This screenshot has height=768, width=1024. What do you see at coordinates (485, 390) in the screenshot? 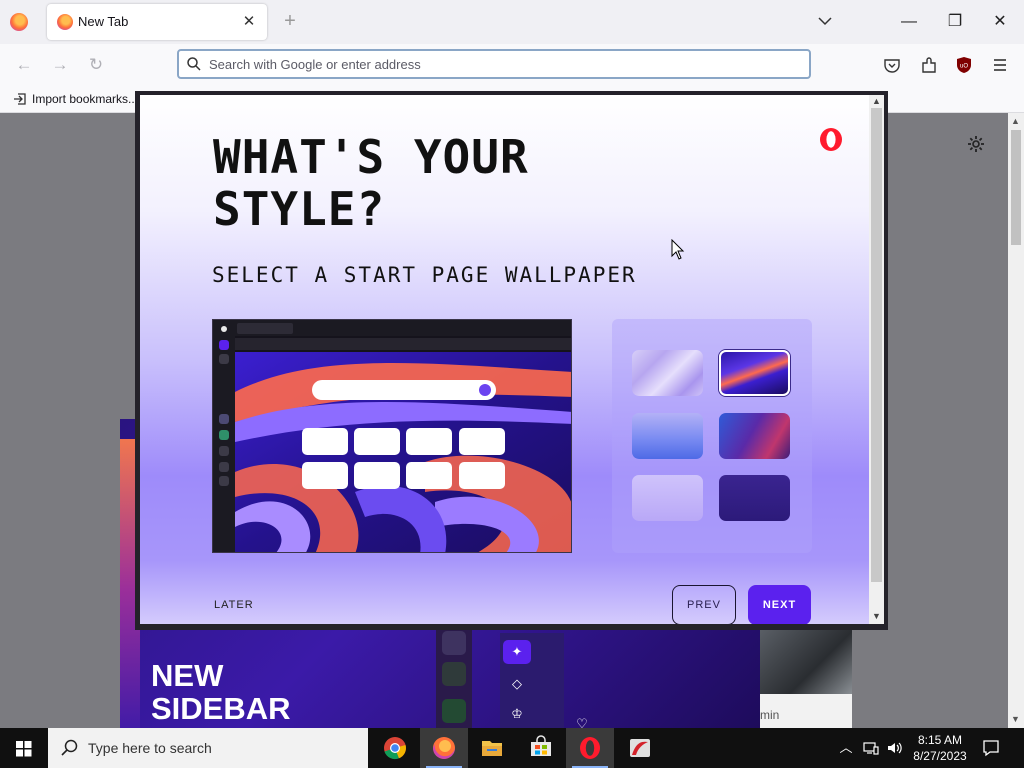
I see `preview-search-button` at bounding box center [485, 390].